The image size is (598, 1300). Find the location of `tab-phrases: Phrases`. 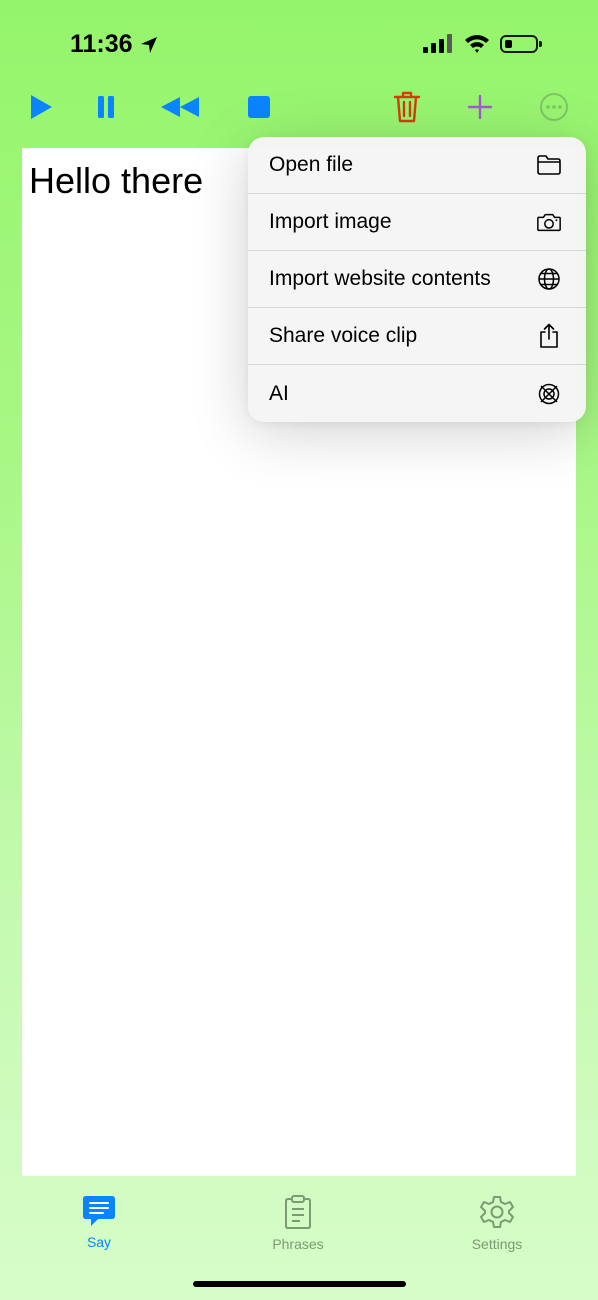

tab-phrases: Phrases is located at coordinates (298, 1223).